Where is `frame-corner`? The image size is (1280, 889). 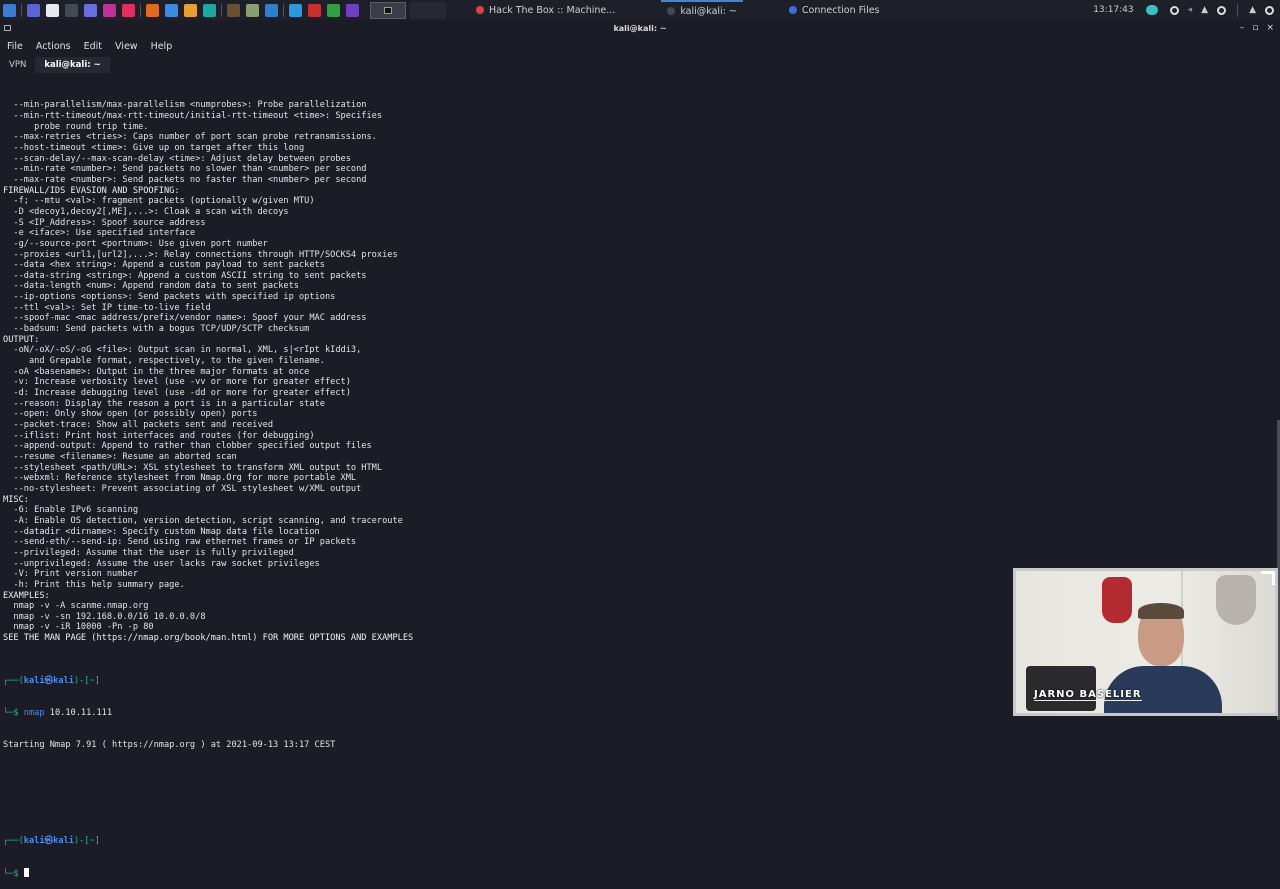 frame-corner is located at coordinates (1268, 578).